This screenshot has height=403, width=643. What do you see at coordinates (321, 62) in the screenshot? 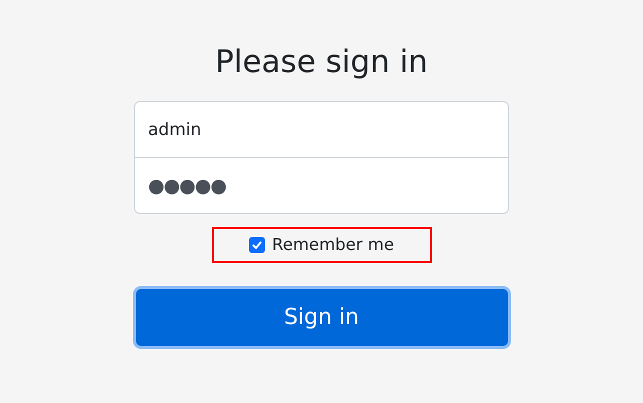
I see `page-title: Please sign in` at bounding box center [321, 62].